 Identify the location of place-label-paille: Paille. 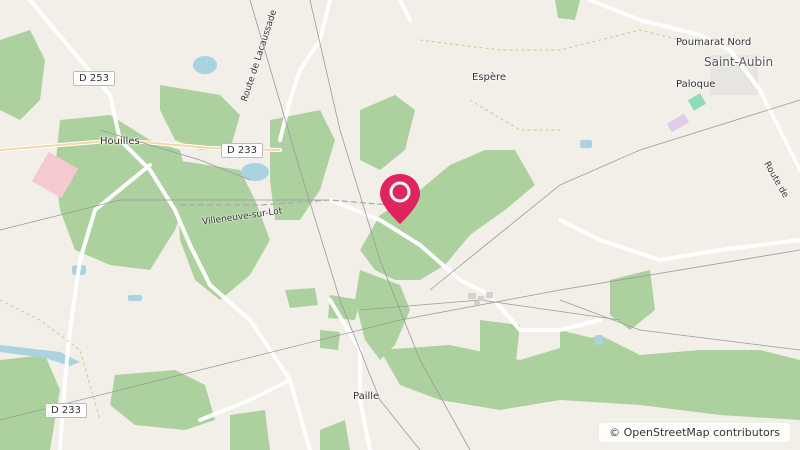
(366, 396).